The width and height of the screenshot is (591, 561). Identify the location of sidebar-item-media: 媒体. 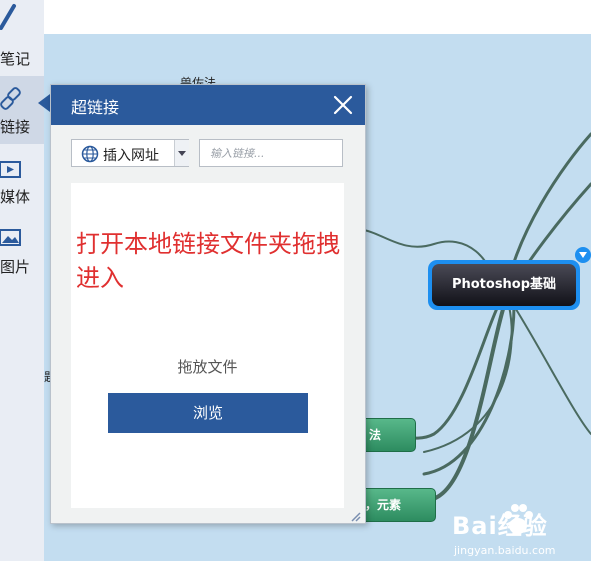
(22, 186).